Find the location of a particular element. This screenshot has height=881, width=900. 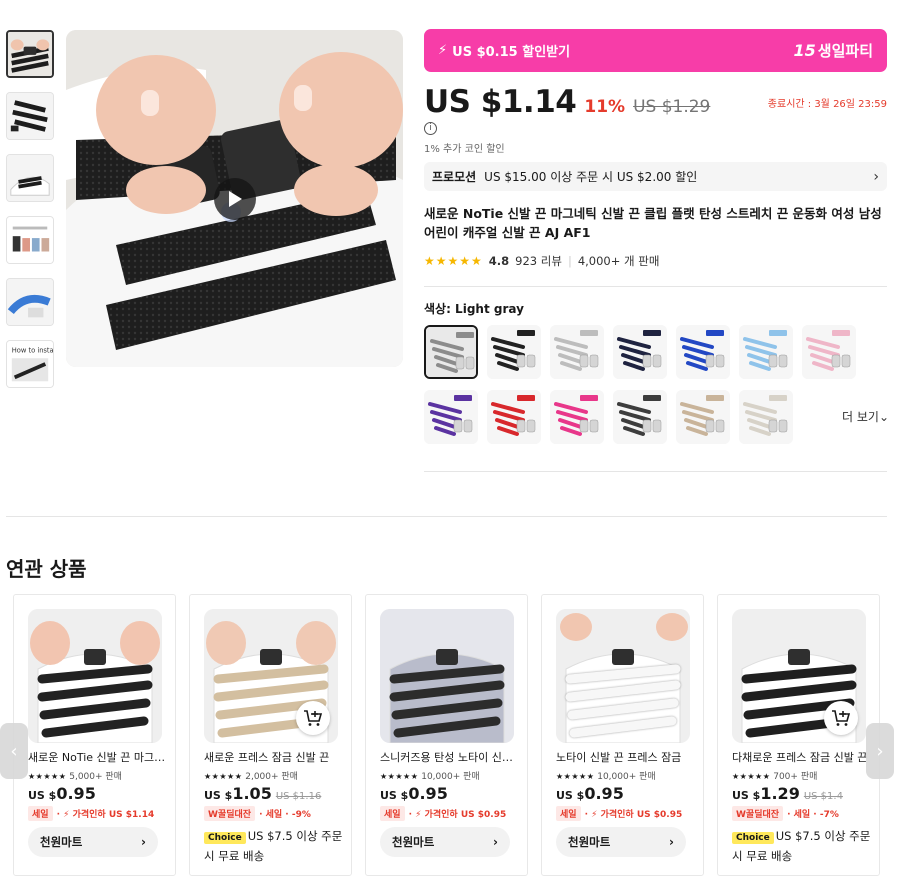

main-product-image is located at coordinates (234, 198).